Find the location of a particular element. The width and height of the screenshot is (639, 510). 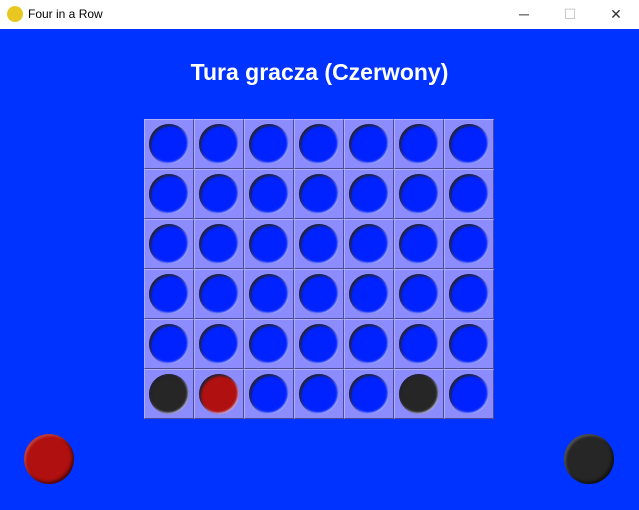

turn-status: Tura gracza (Czerwony) is located at coordinates (319, 72).